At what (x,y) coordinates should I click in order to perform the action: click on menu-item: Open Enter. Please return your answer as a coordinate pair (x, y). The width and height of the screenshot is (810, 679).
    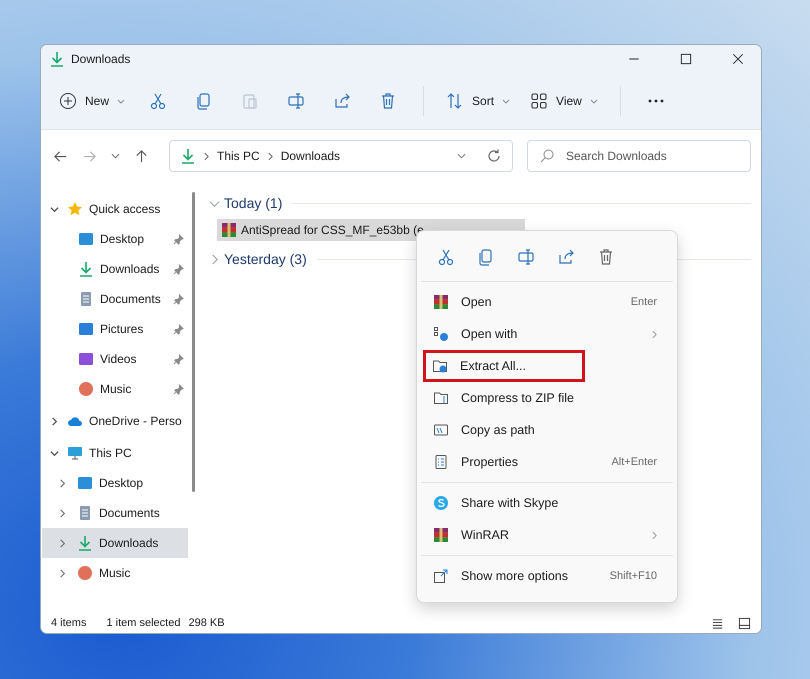
    Looking at the image, I should click on (547, 302).